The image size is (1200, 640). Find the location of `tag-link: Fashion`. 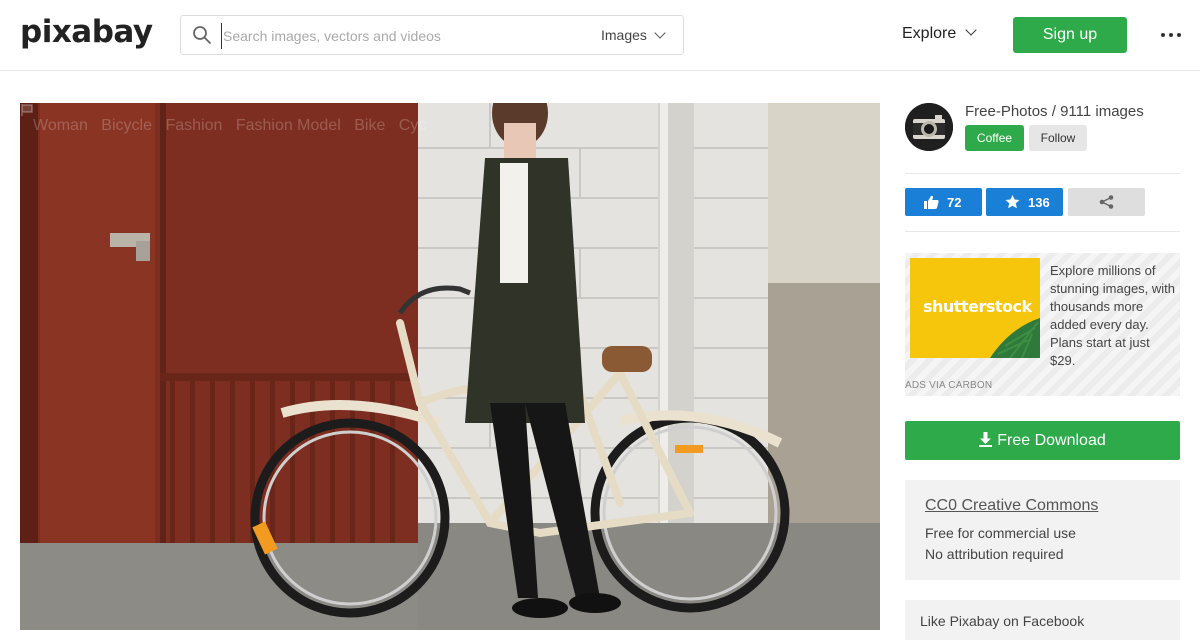

tag-link: Fashion is located at coordinates (193, 125).